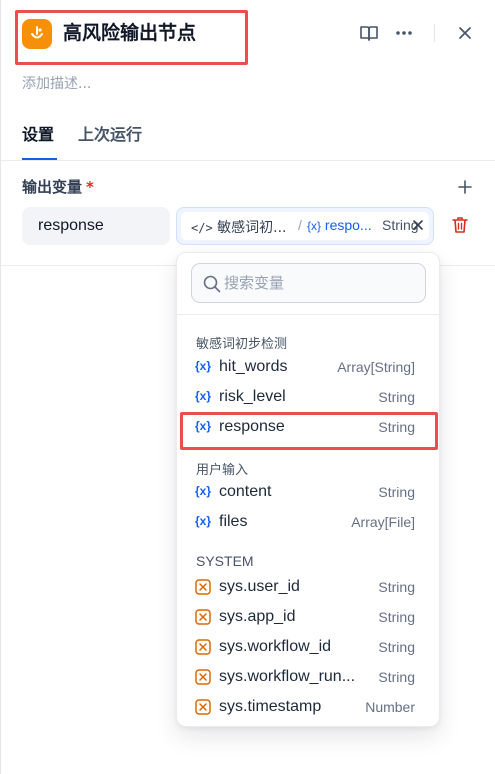  Describe the element at coordinates (110, 135) in the screenshot. I see `tab-last-run: 上次运行` at that location.